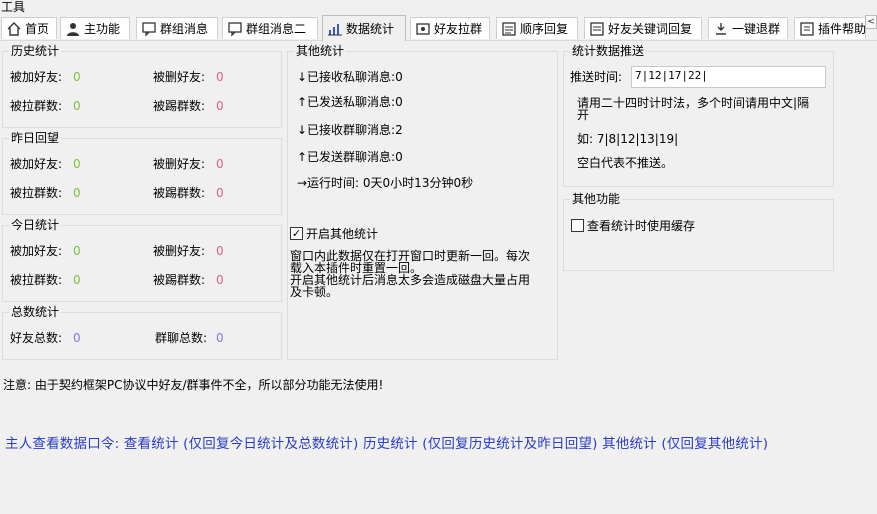 The height and width of the screenshot is (514, 877). Describe the element at coordinates (142, 173) in the screenshot. I see `yesterday-review-group: 昨日回望` at that location.